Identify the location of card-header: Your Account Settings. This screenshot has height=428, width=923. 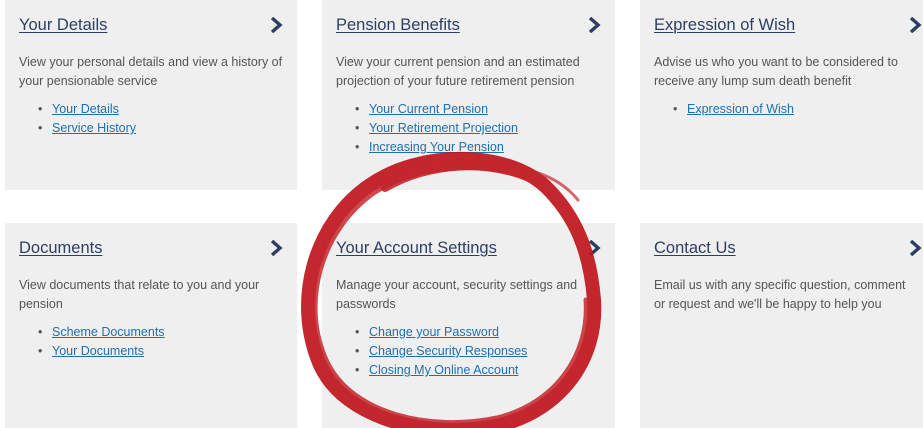
(468, 248).